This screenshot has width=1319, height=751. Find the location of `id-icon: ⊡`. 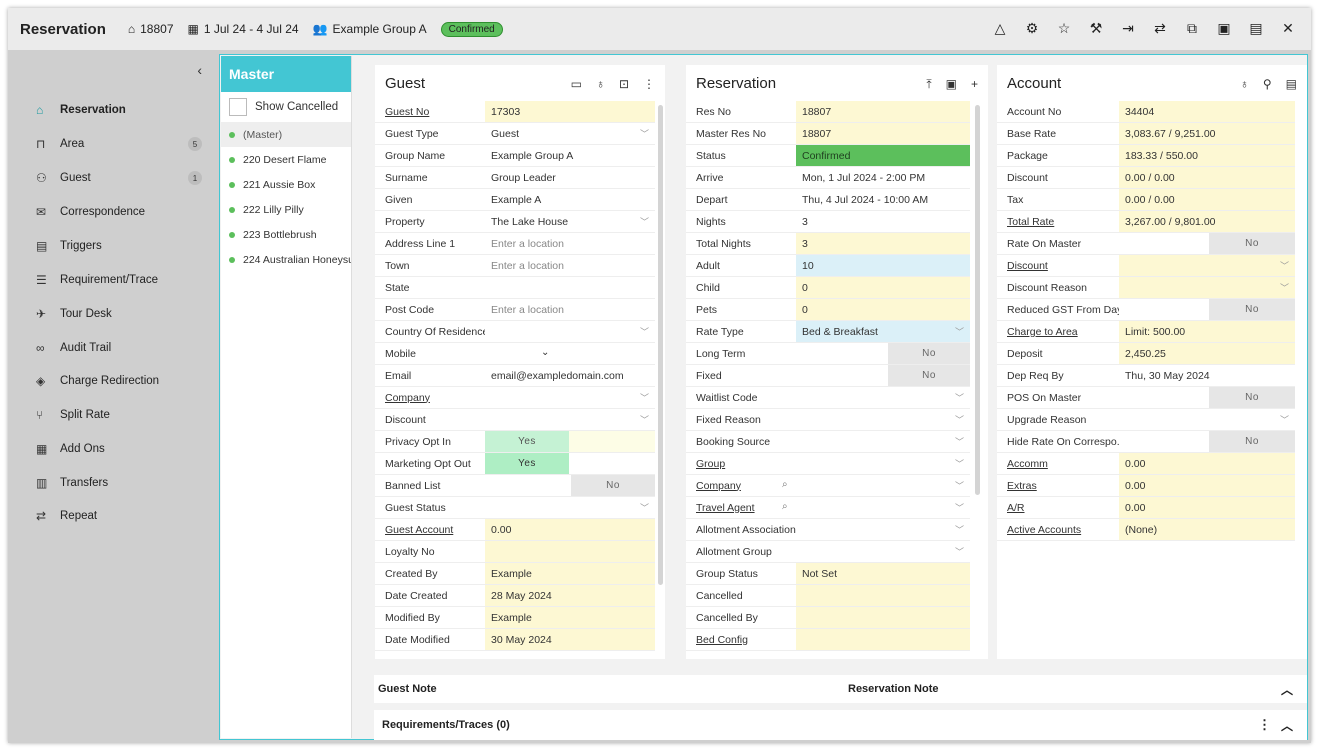

id-icon: ⊡ is located at coordinates (624, 84).